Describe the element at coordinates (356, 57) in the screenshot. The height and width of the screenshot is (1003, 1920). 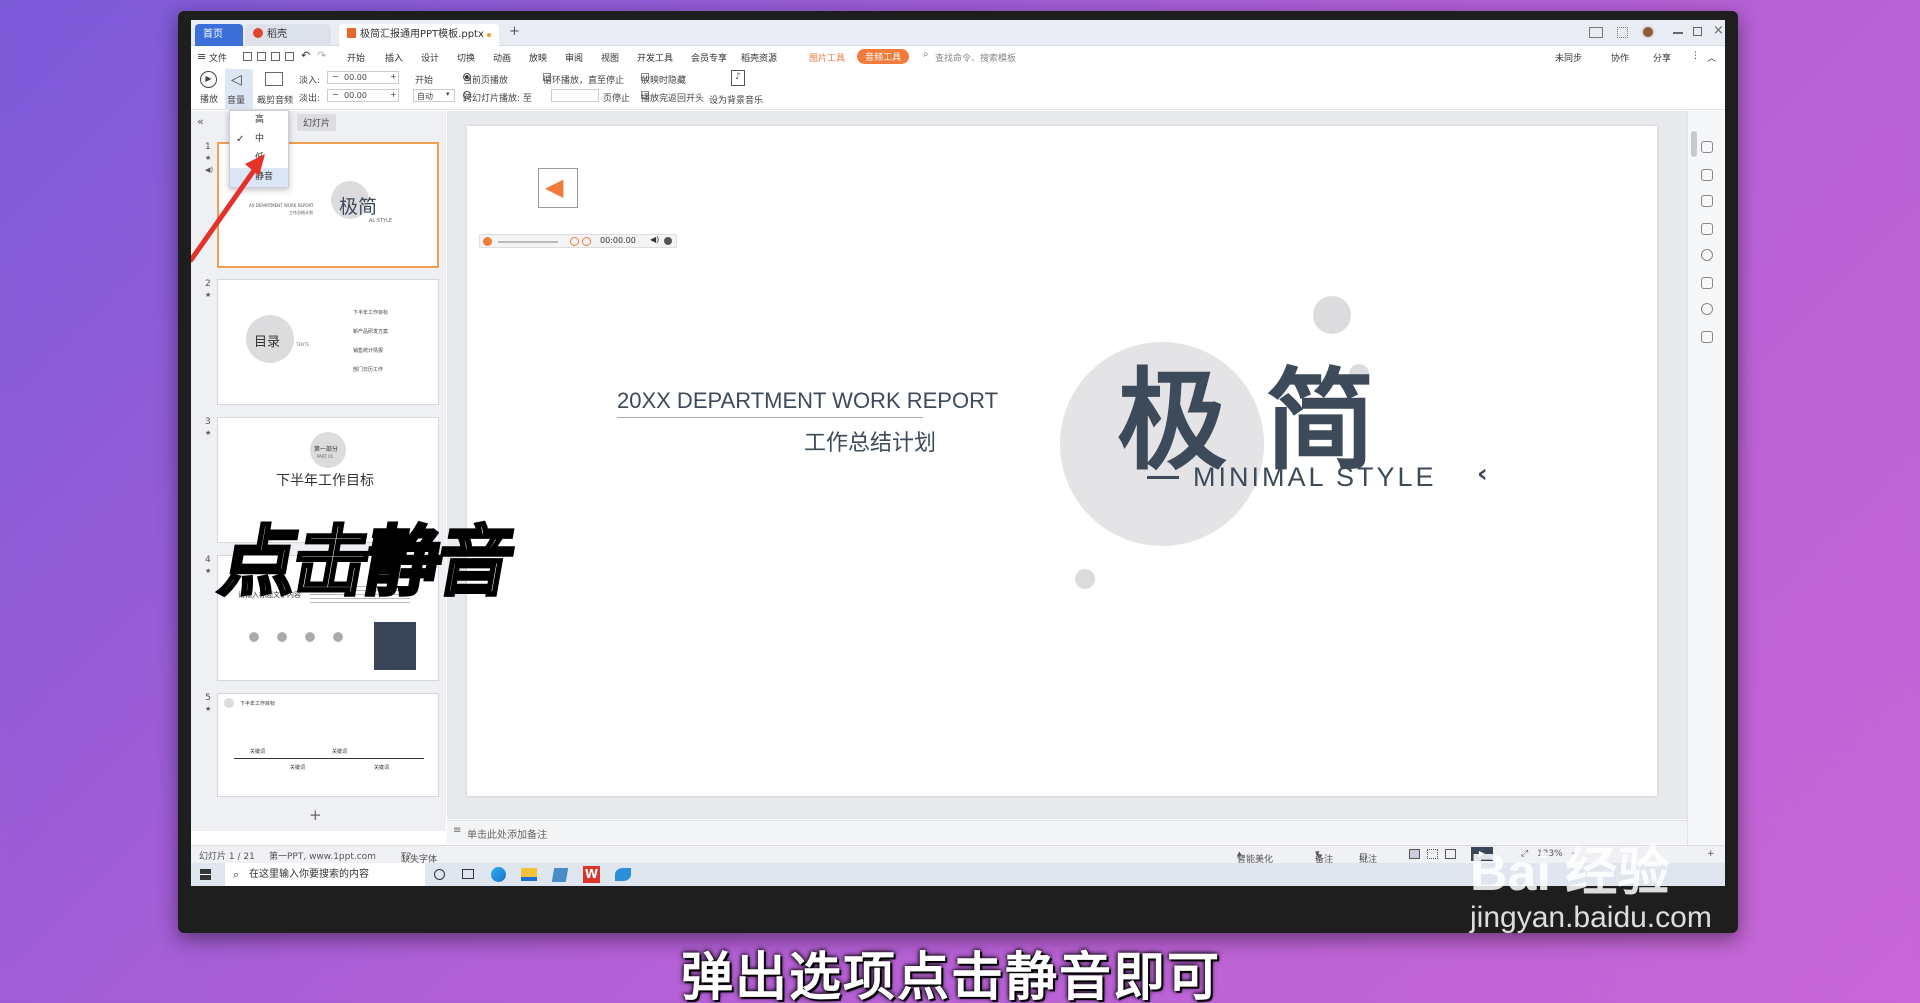
I see `menu-item-start: 开始` at that location.